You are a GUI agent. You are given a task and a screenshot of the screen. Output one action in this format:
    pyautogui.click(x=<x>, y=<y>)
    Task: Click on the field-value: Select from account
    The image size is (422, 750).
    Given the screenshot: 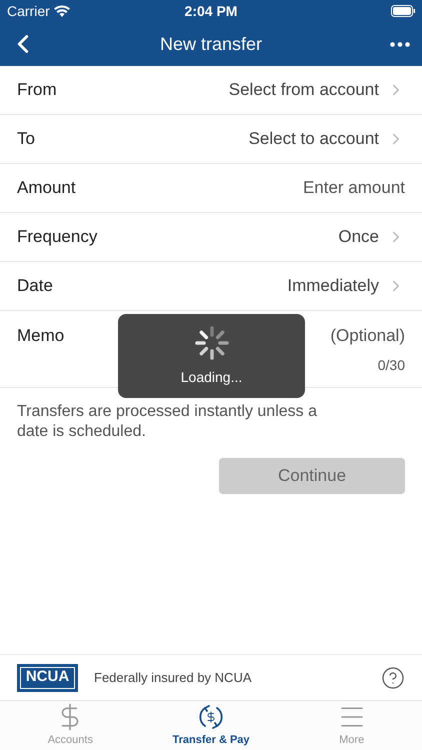 What is the action you would take?
    pyautogui.click(x=303, y=90)
    